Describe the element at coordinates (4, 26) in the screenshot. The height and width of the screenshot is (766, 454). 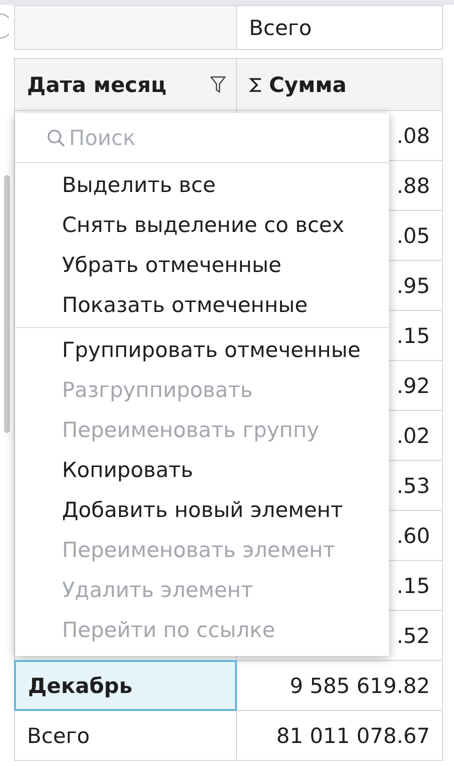
I see `circle-edge-icon` at that location.